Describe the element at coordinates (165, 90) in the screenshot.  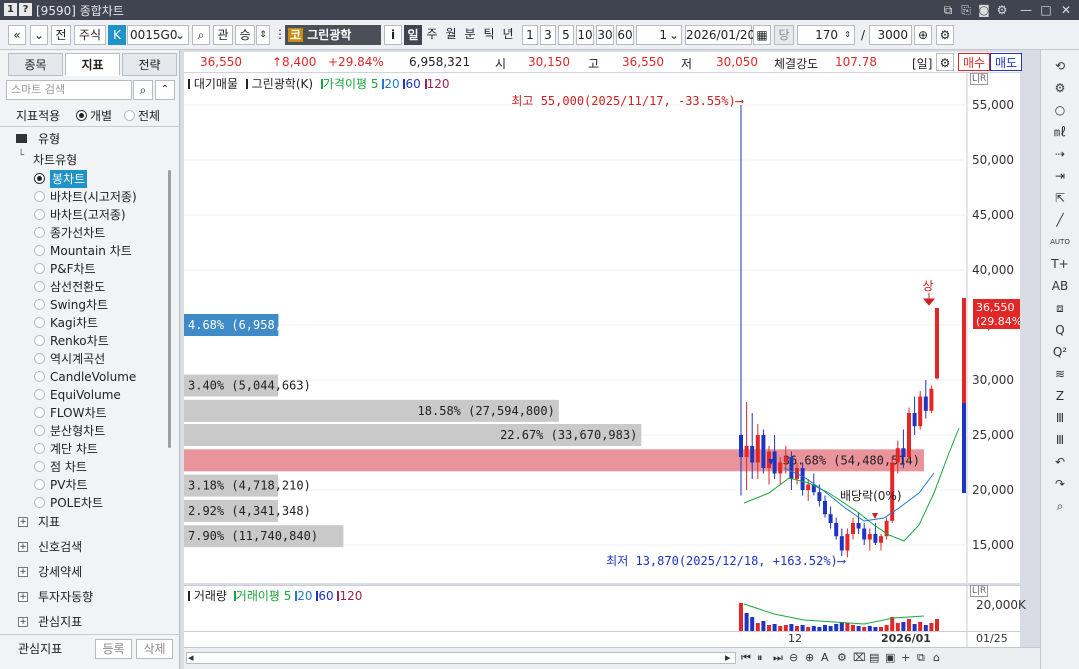
I see `collapse-icon: ⌃` at that location.